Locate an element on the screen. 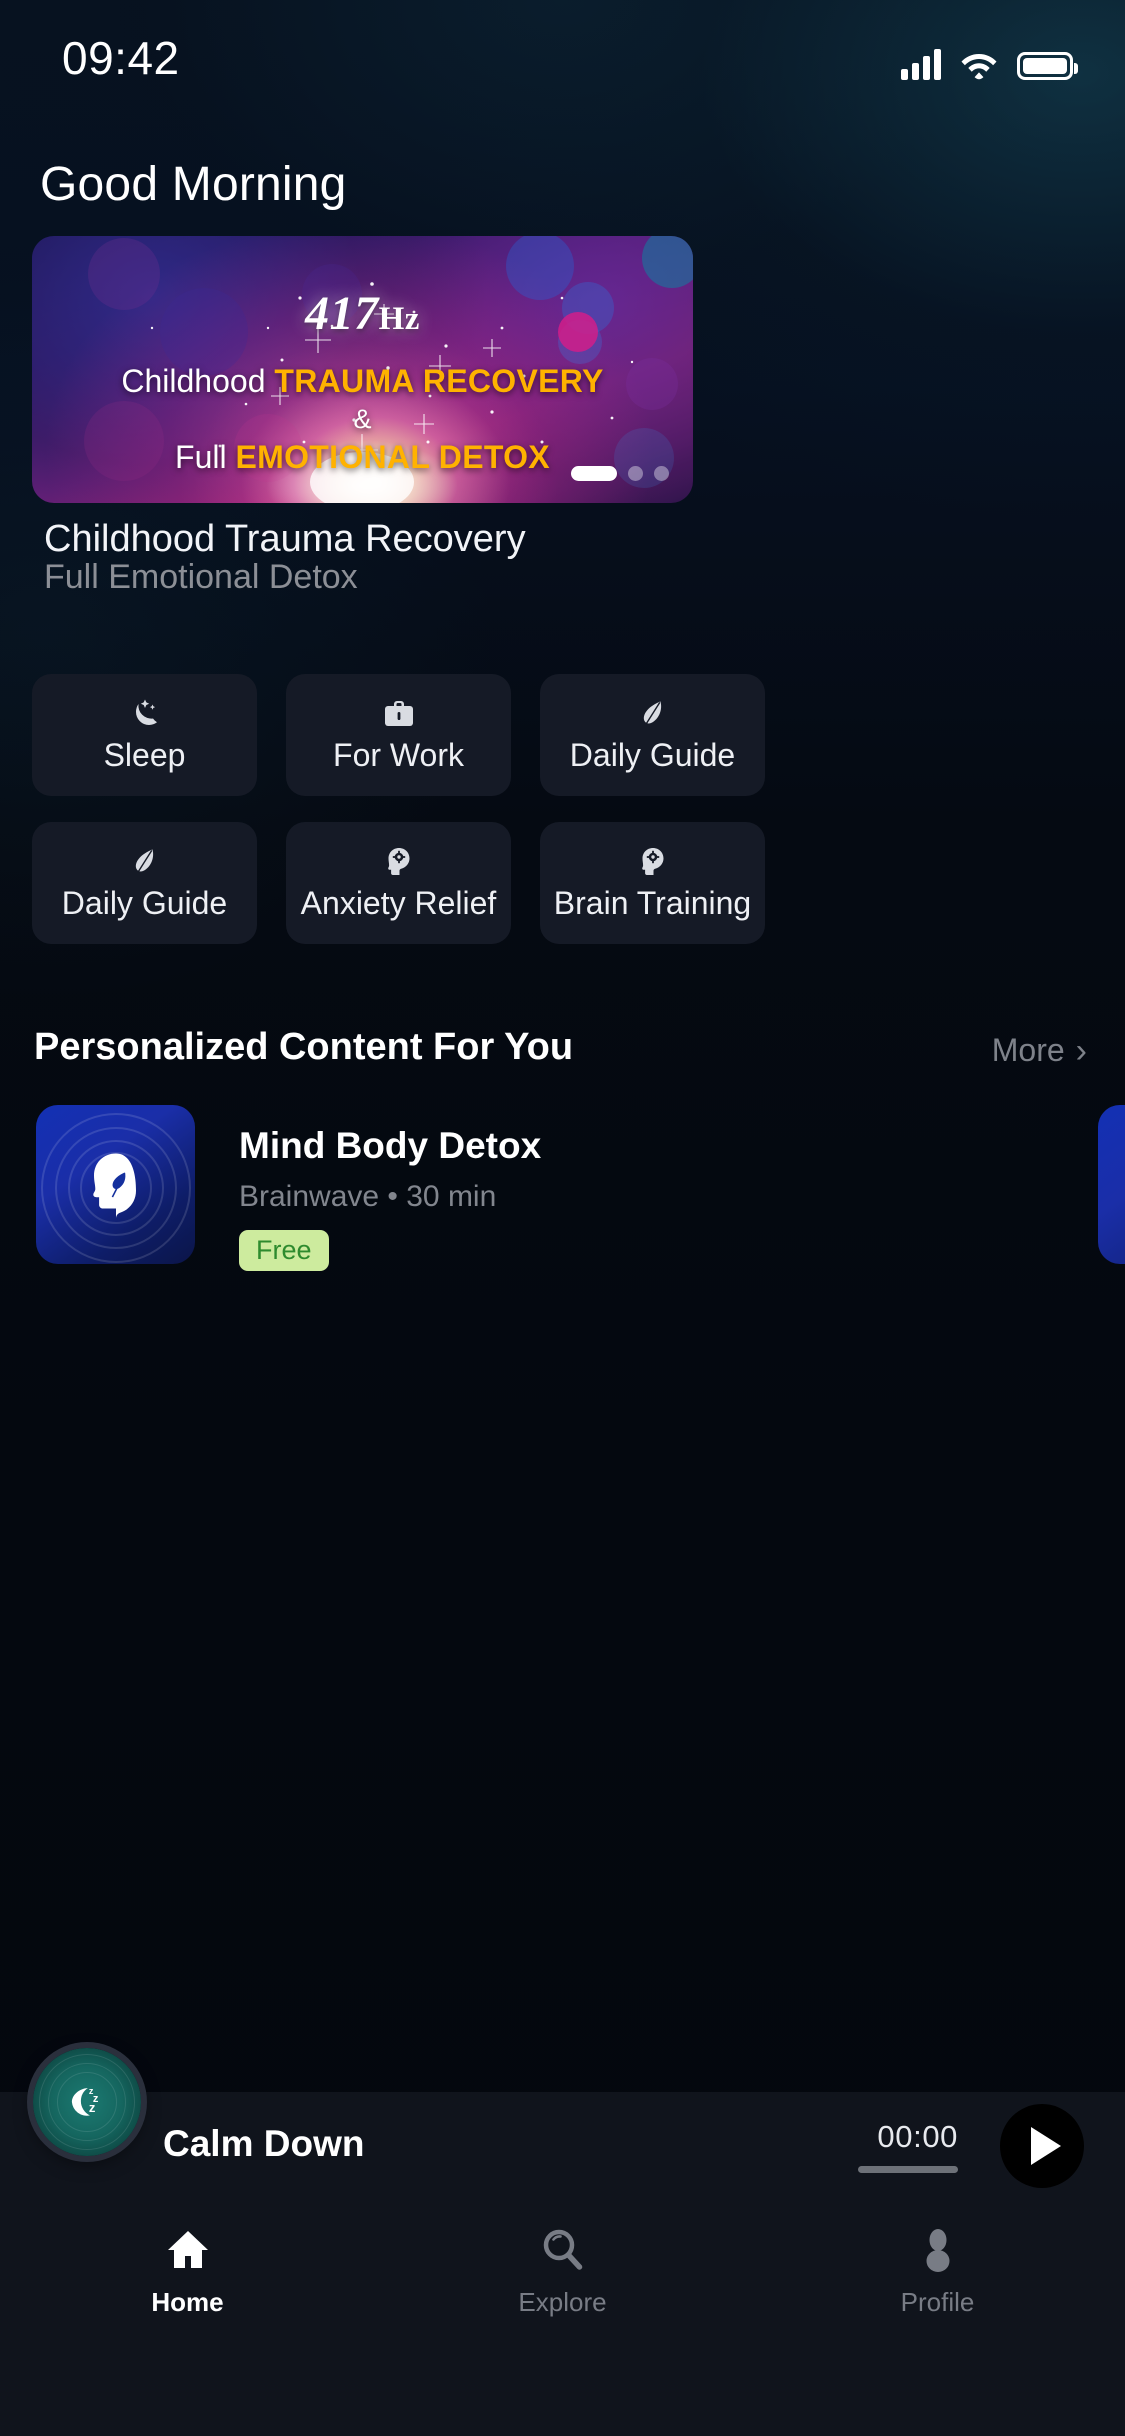  category-tile-daily-guide: Daily Guide is located at coordinates (652, 735).